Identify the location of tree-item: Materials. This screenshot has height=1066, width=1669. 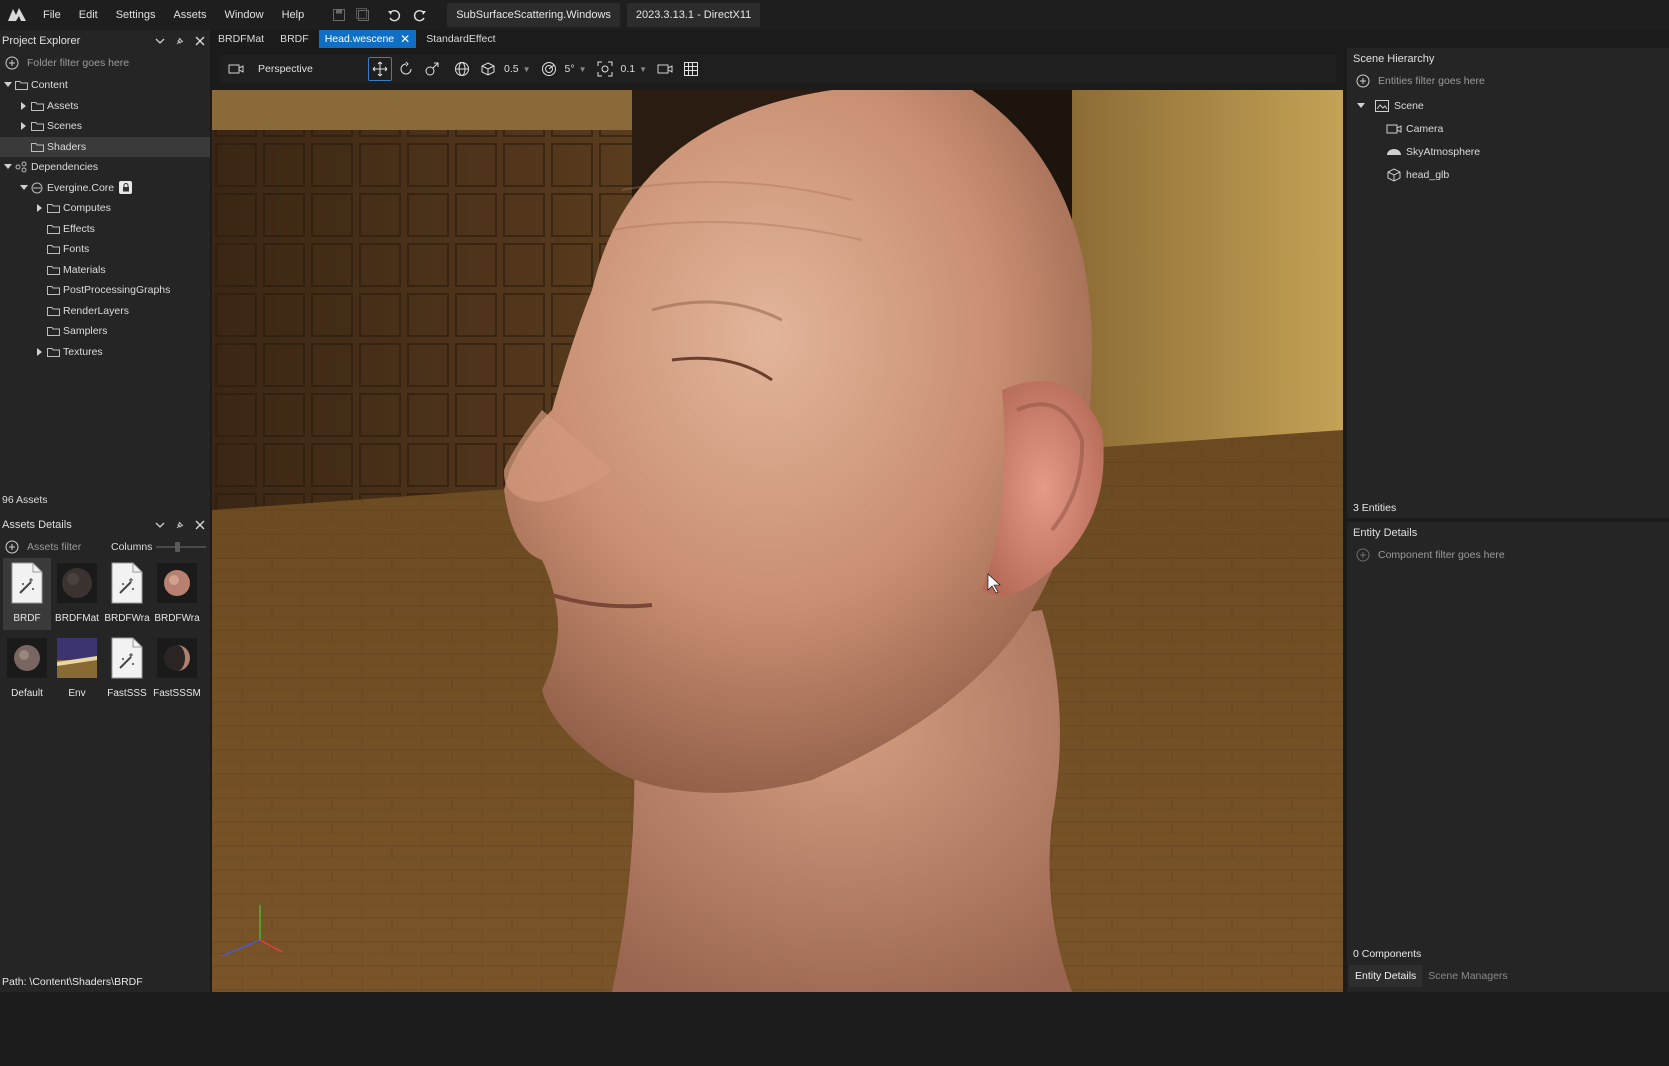
(105, 270).